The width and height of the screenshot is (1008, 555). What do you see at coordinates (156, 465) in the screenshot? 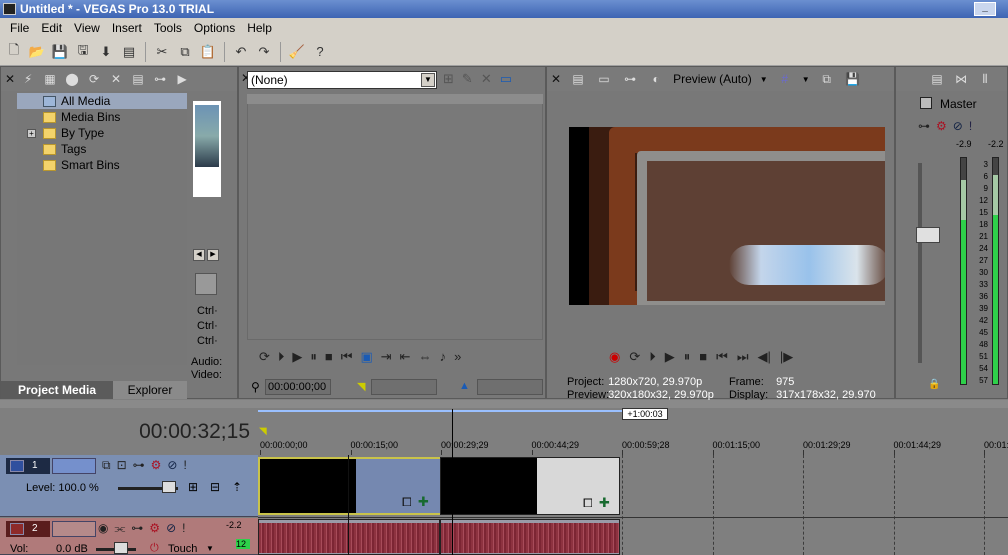
I see `gear-icon: ⚙` at bounding box center [156, 465].